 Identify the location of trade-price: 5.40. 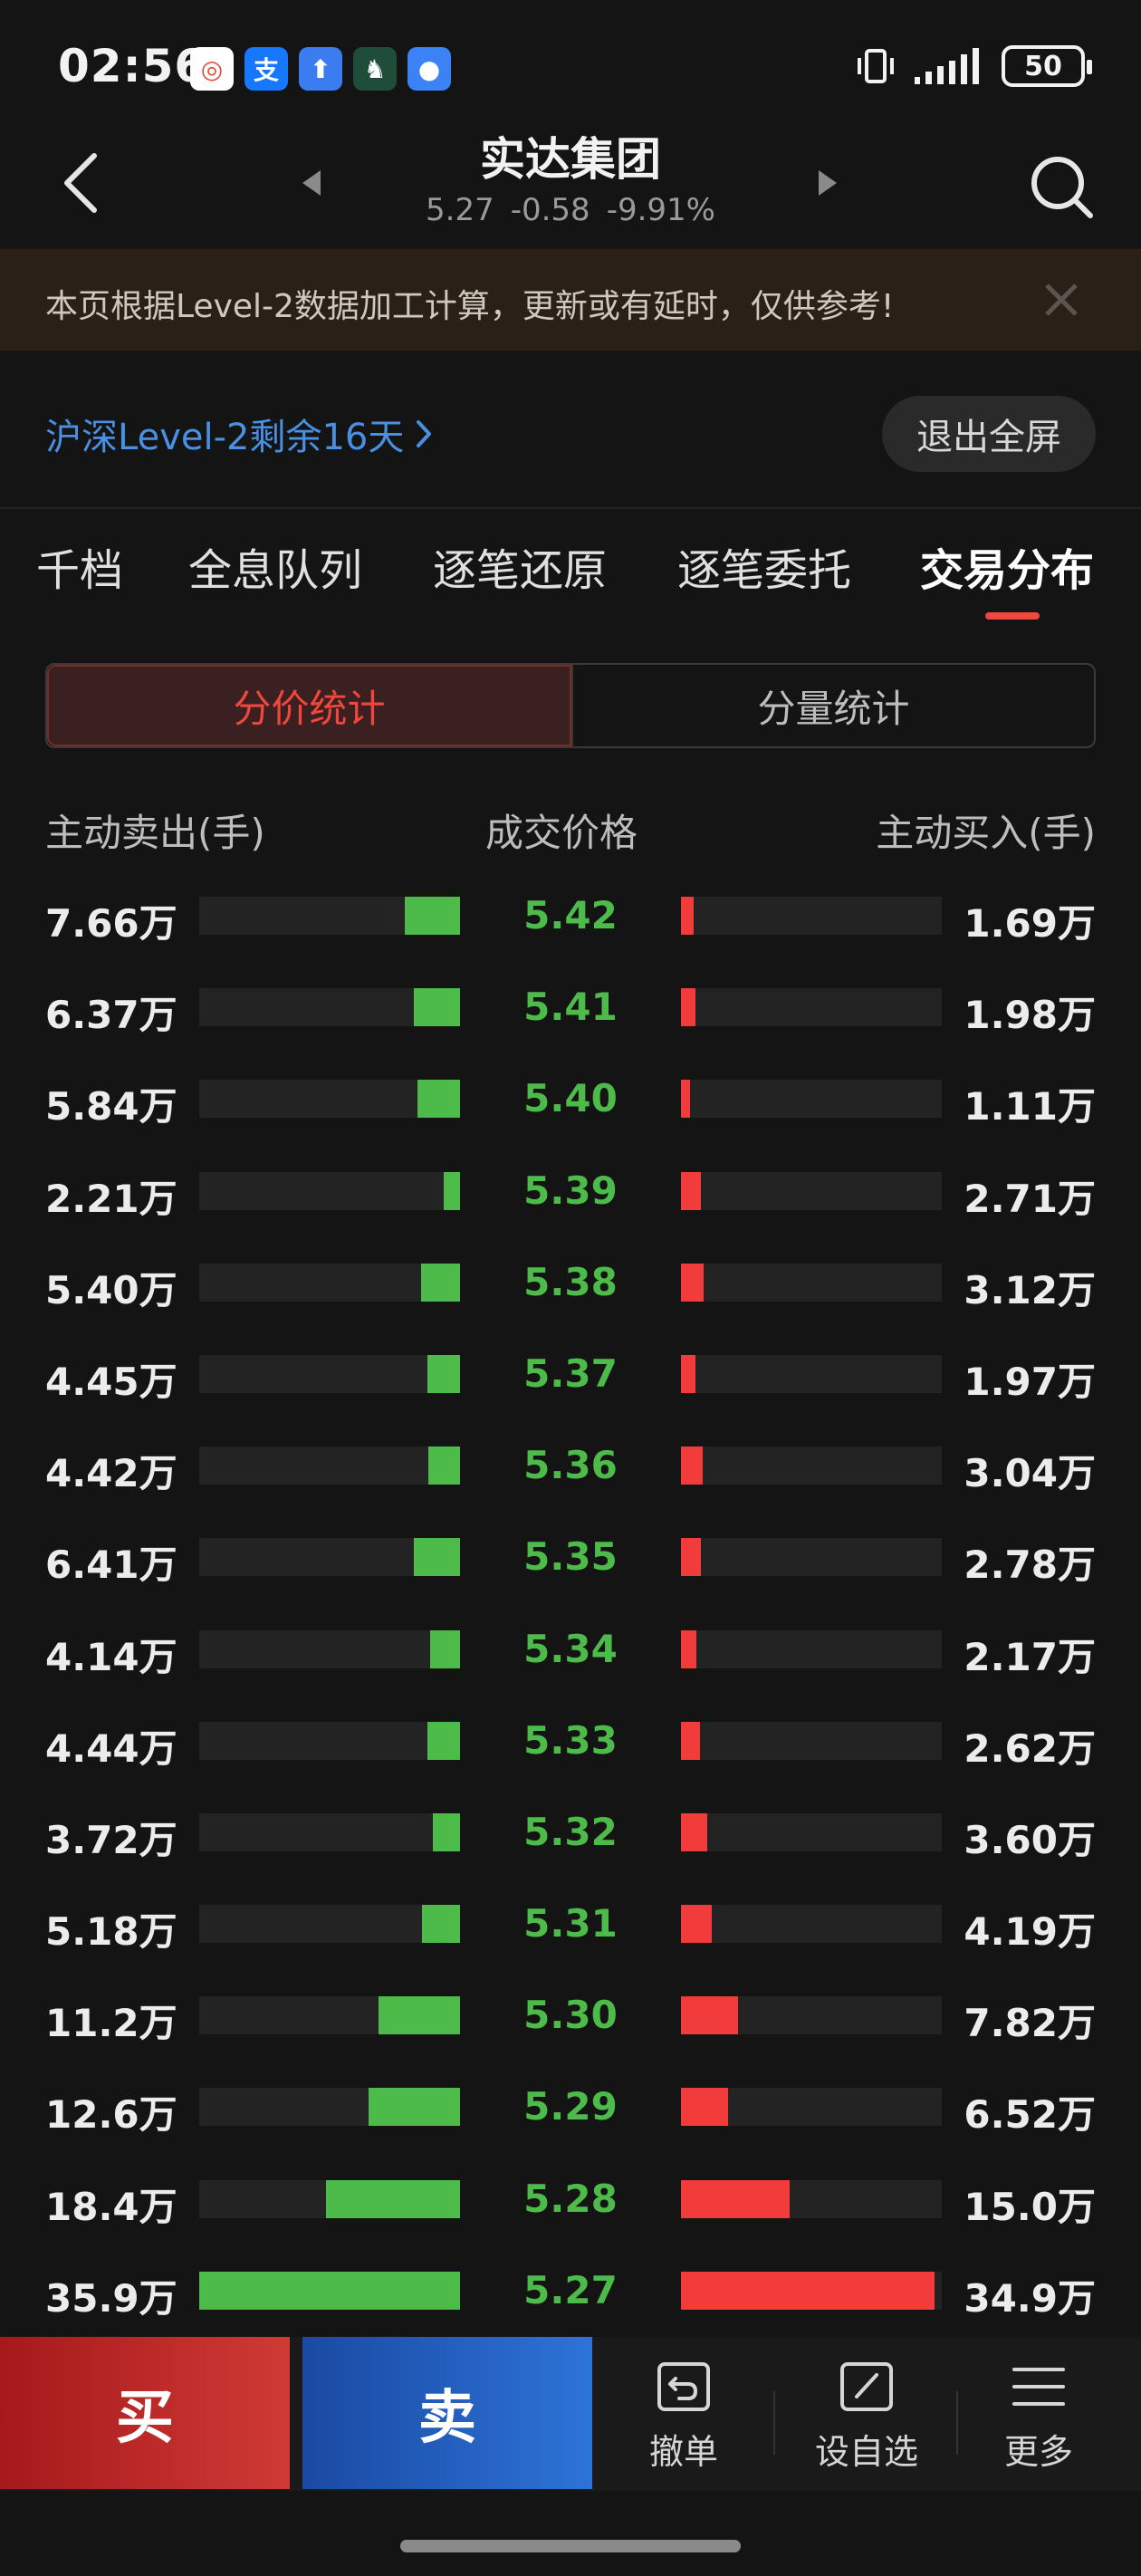
(570, 1098).